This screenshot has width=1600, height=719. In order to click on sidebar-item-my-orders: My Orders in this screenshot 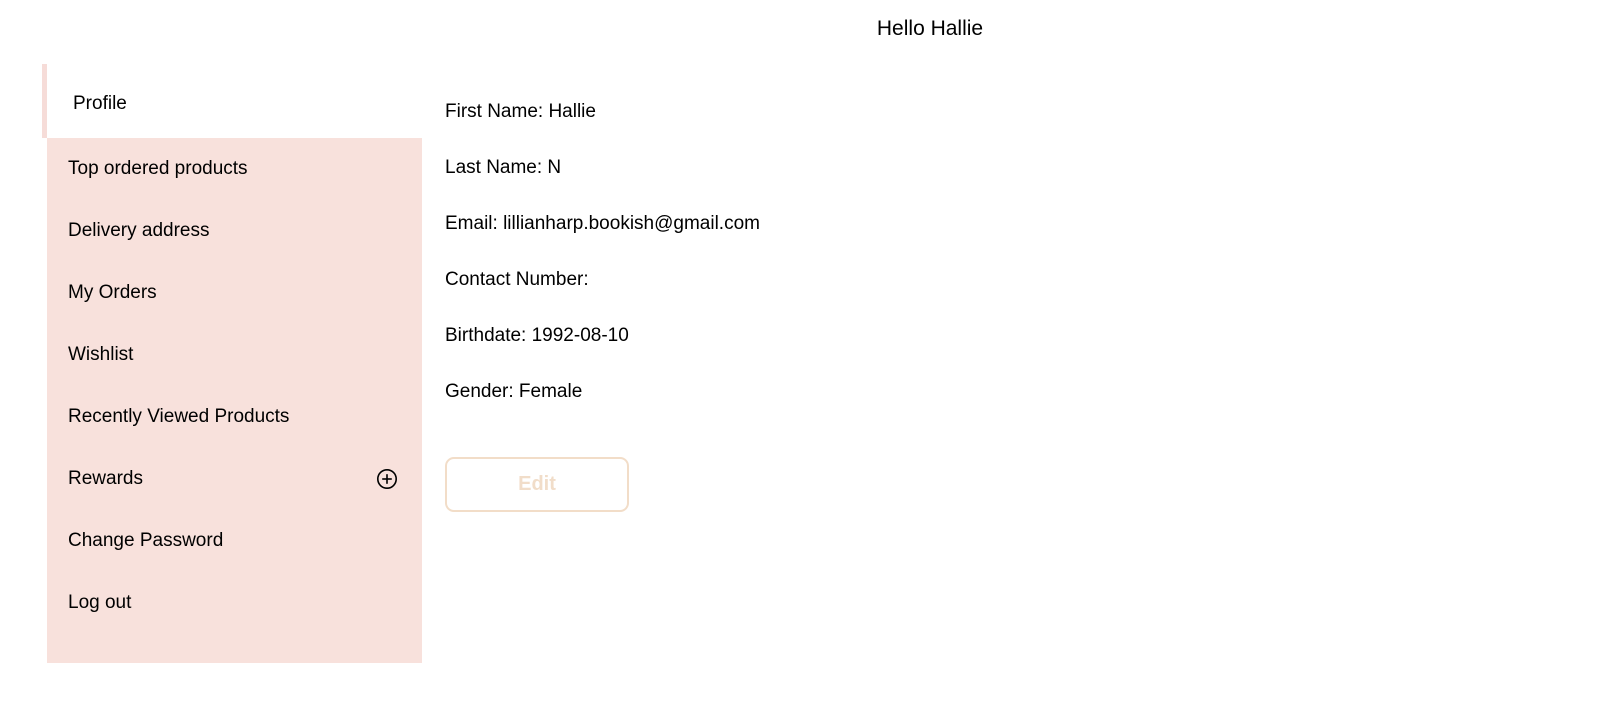, I will do `click(234, 293)`.